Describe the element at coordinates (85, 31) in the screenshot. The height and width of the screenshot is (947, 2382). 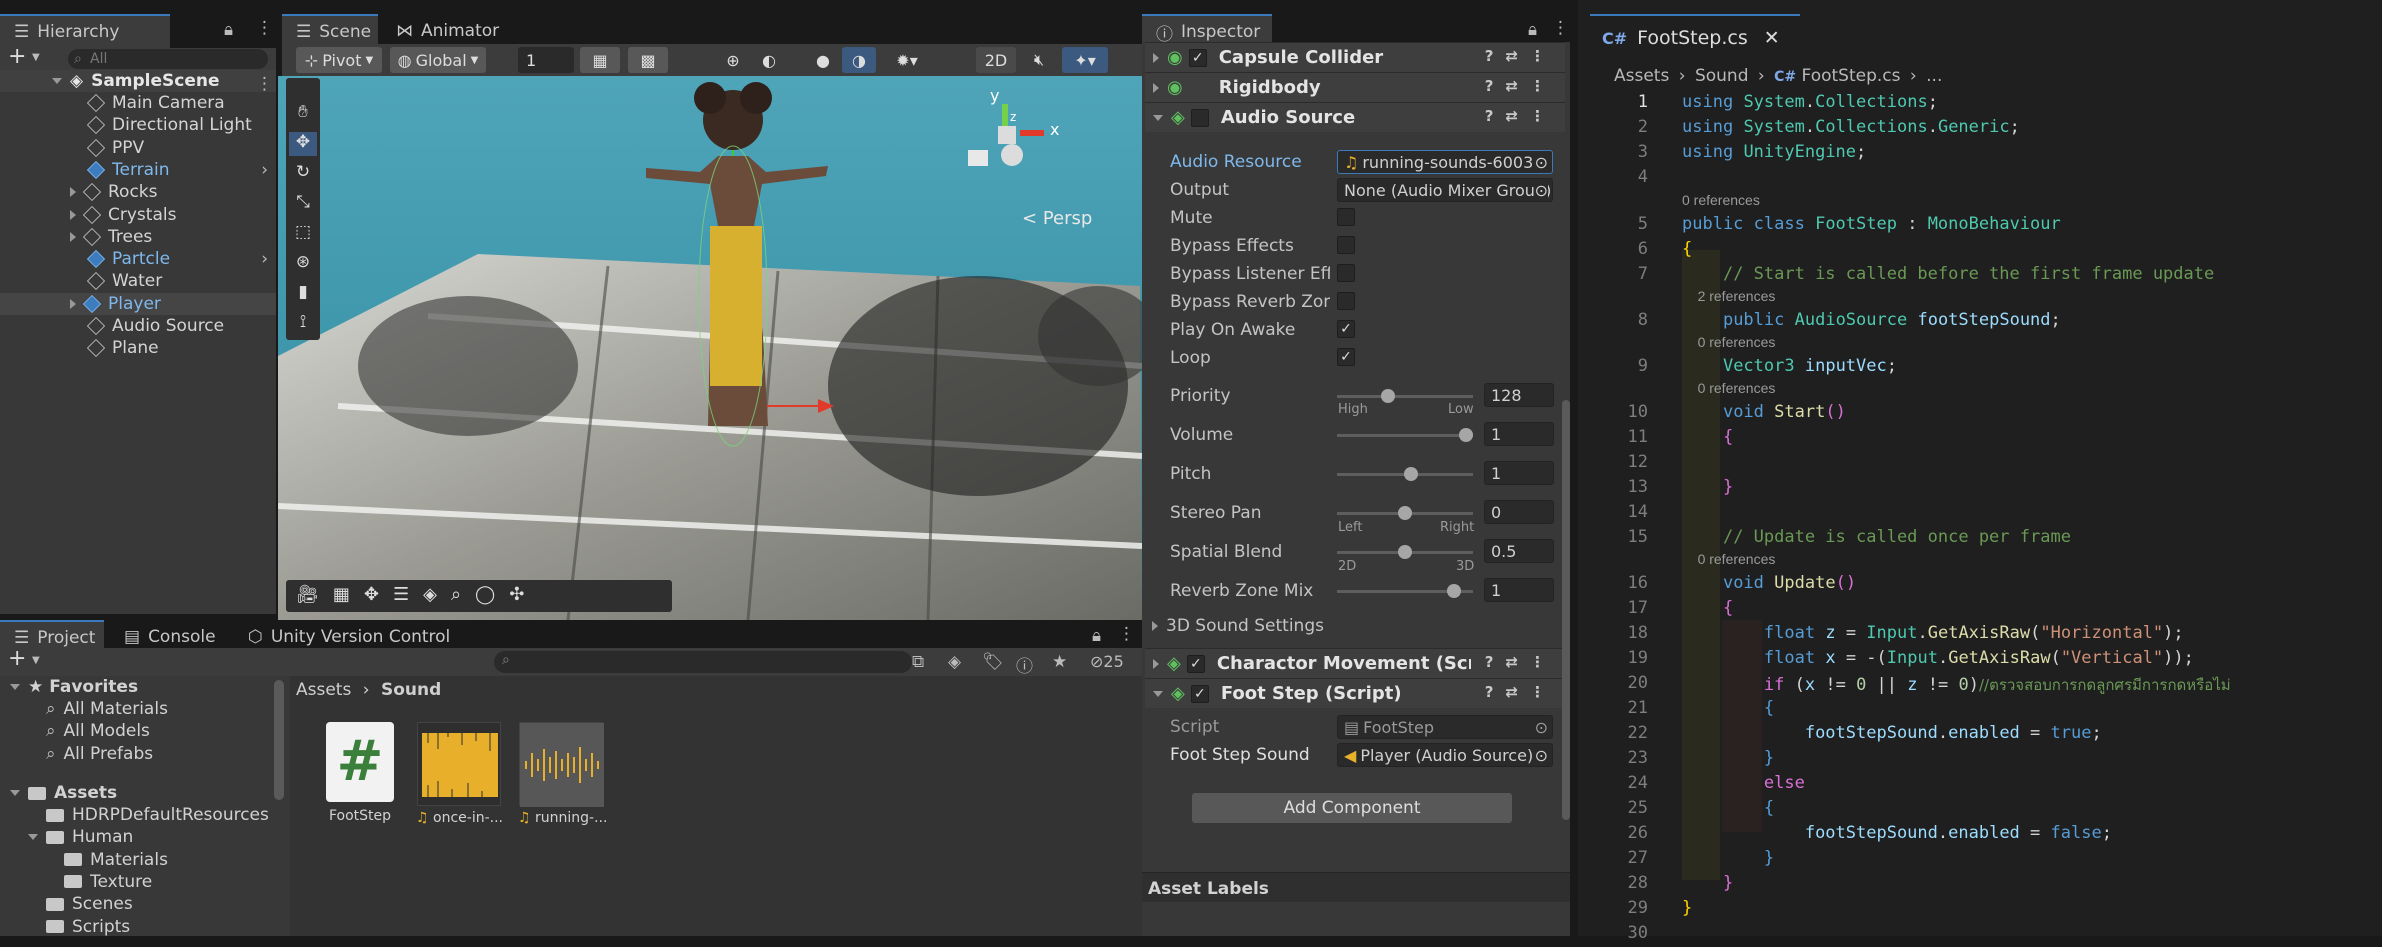
I see `tab-hierarchy: ☰ Hierarchy` at that location.